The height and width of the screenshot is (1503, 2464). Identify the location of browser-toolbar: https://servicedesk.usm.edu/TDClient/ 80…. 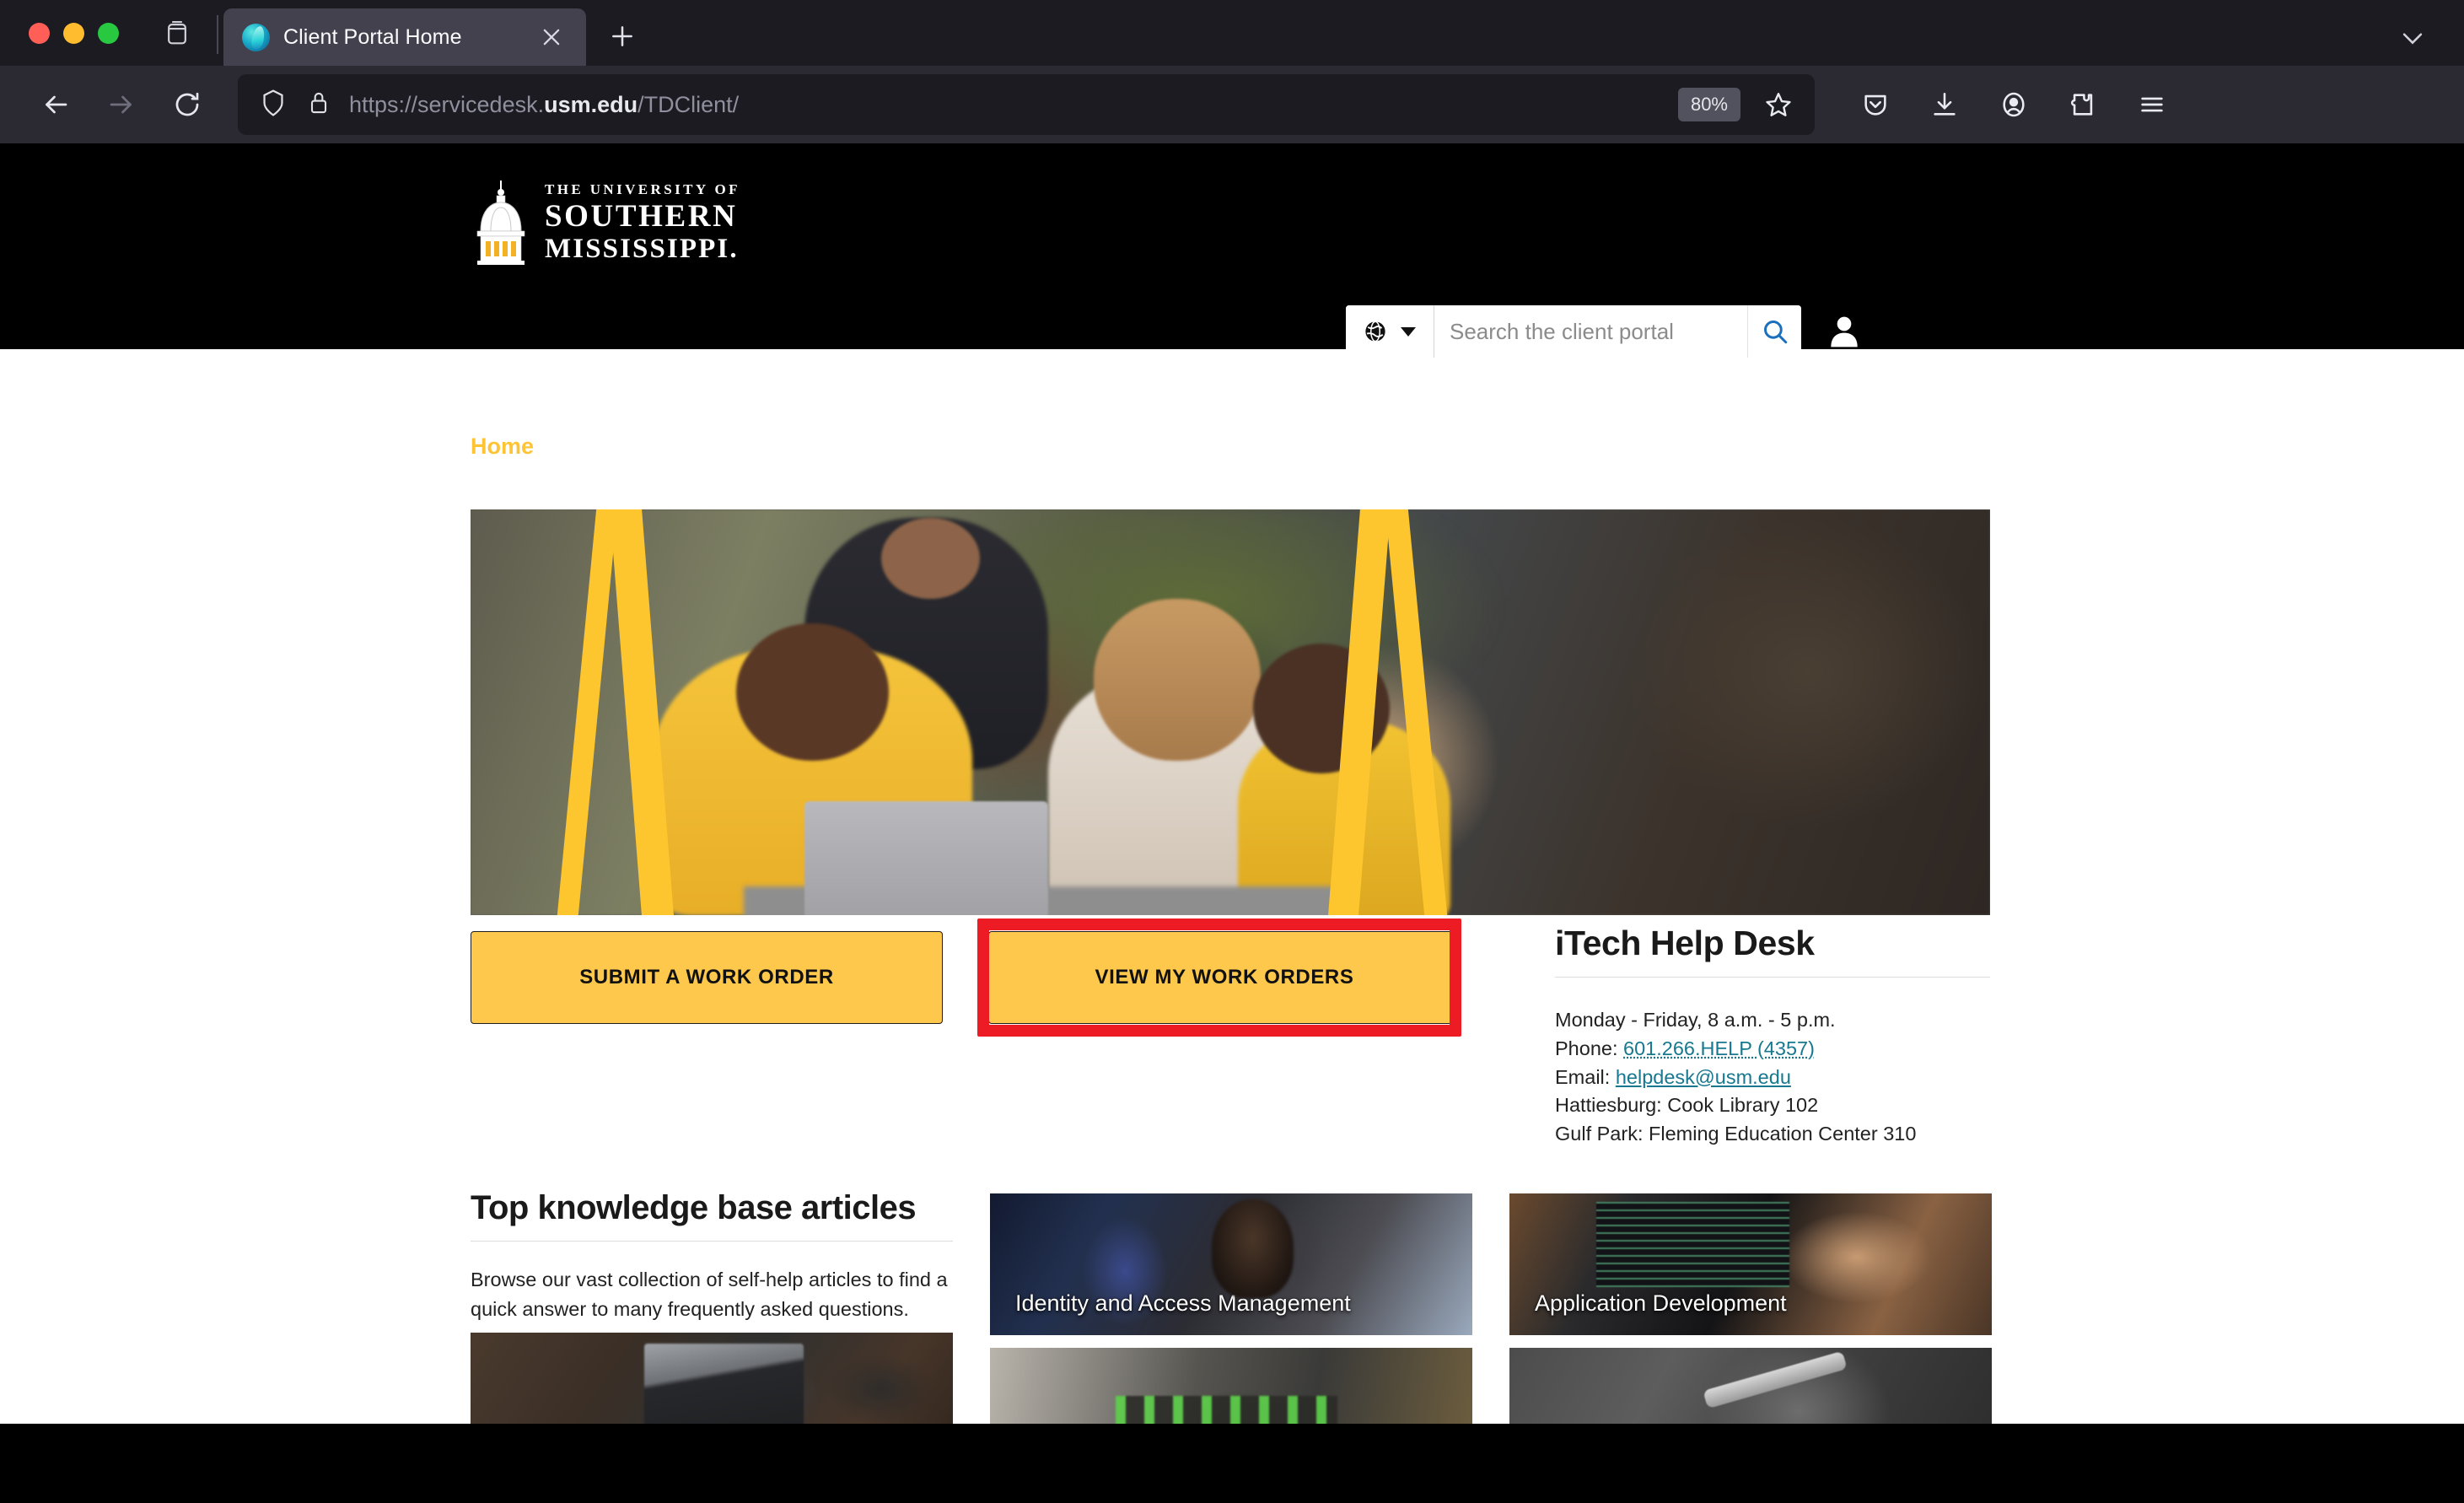
(1232, 104).